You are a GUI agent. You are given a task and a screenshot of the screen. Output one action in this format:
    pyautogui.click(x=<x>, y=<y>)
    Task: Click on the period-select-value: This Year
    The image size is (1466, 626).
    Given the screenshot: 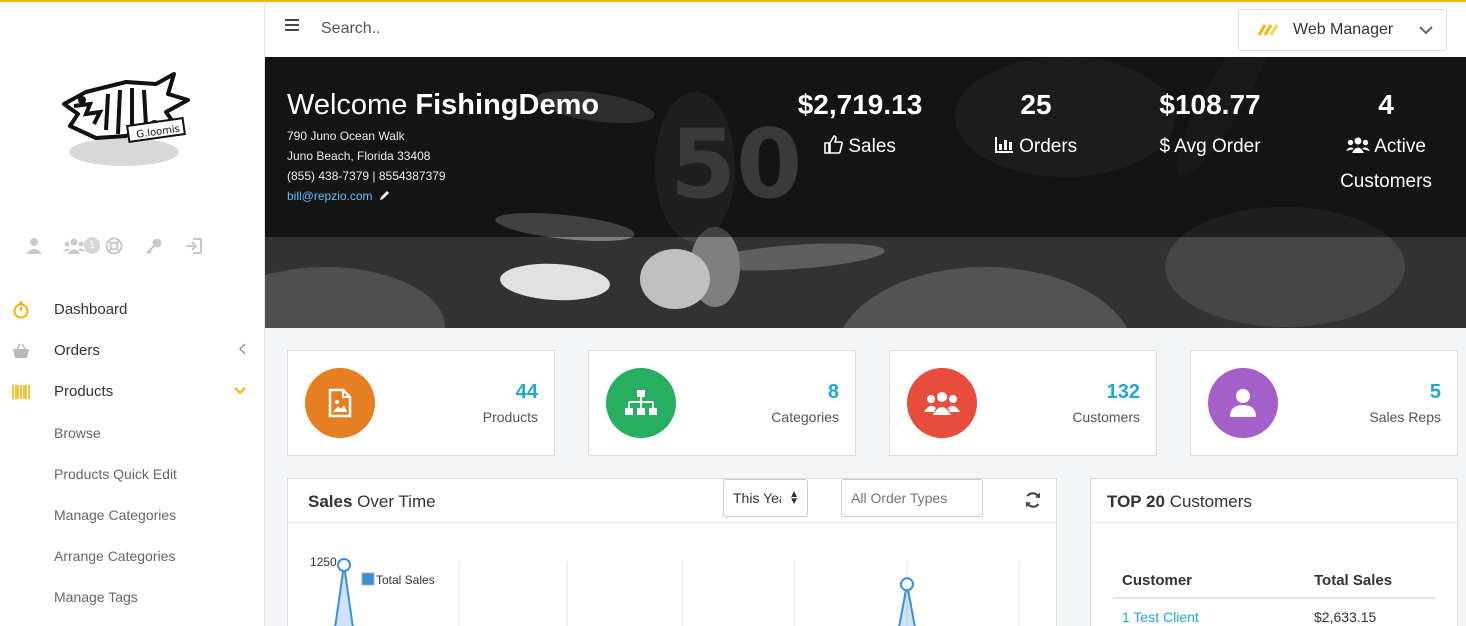 What is the action you would take?
    pyautogui.click(x=757, y=498)
    